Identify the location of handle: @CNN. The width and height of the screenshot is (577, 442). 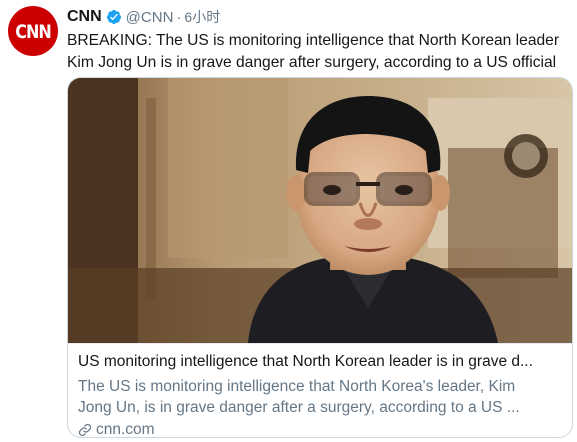
(150, 17).